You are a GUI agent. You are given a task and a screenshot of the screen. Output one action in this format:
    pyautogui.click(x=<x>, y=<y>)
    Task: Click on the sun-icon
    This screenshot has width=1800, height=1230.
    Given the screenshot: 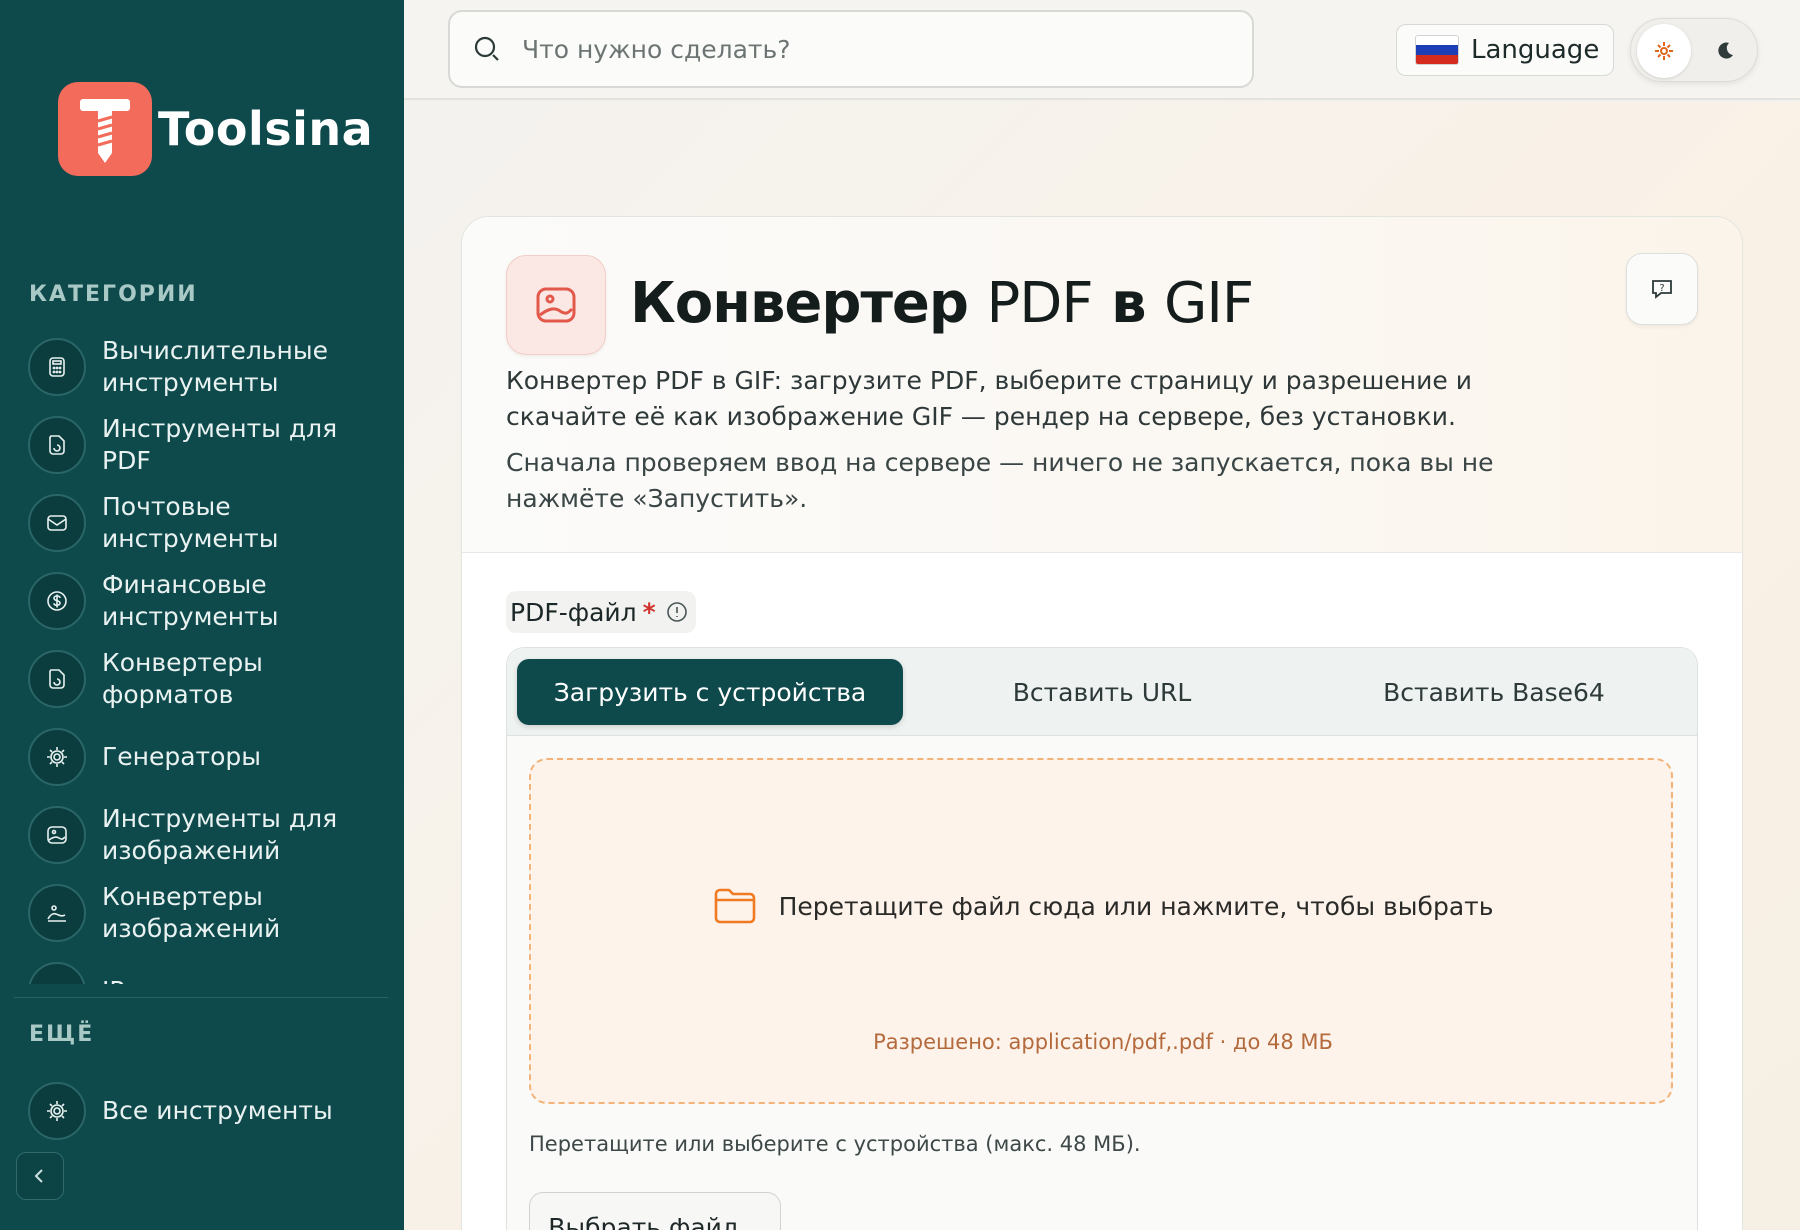 What is the action you would take?
    pyautogui.click(x=1664, y=51)
    